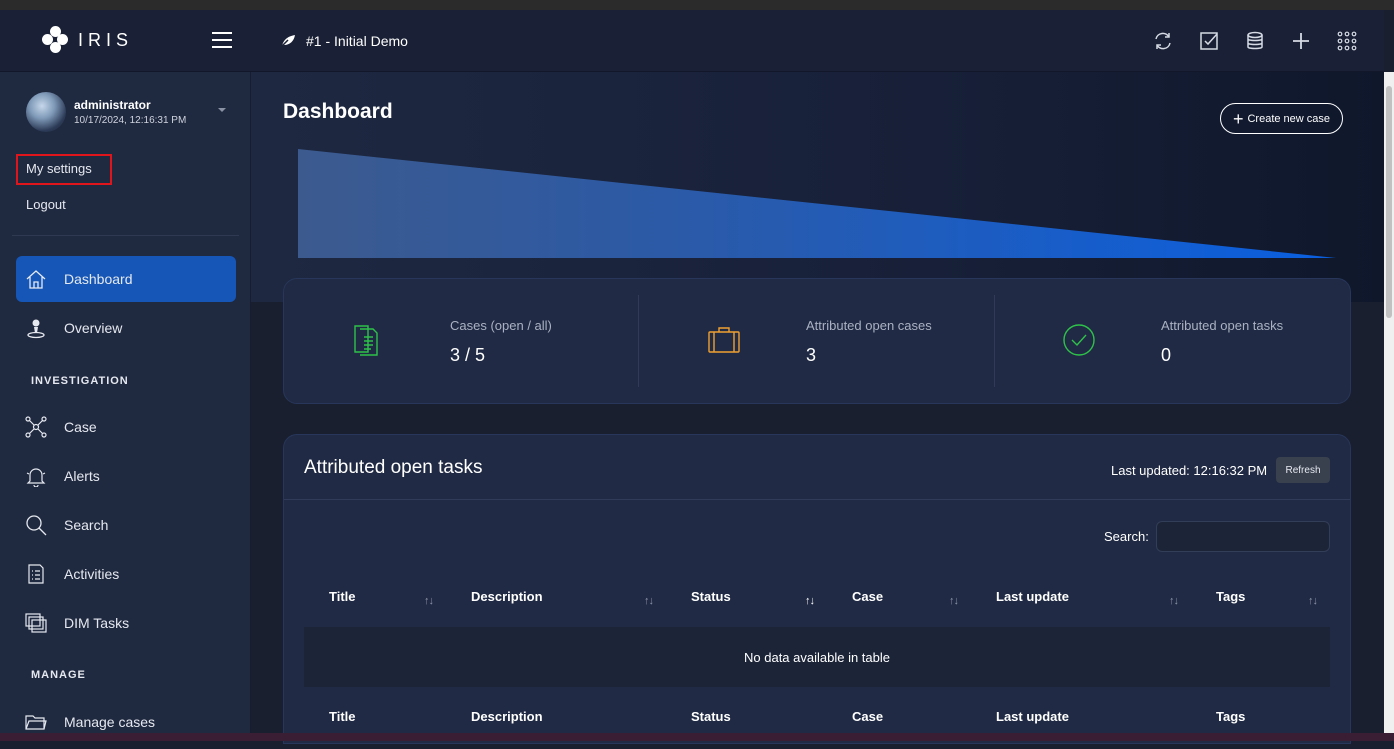 This screenshot has height=749, width=1394. I want to click on sidebar-item-dim-tasks: DIM Tasks, so click(126, 623).